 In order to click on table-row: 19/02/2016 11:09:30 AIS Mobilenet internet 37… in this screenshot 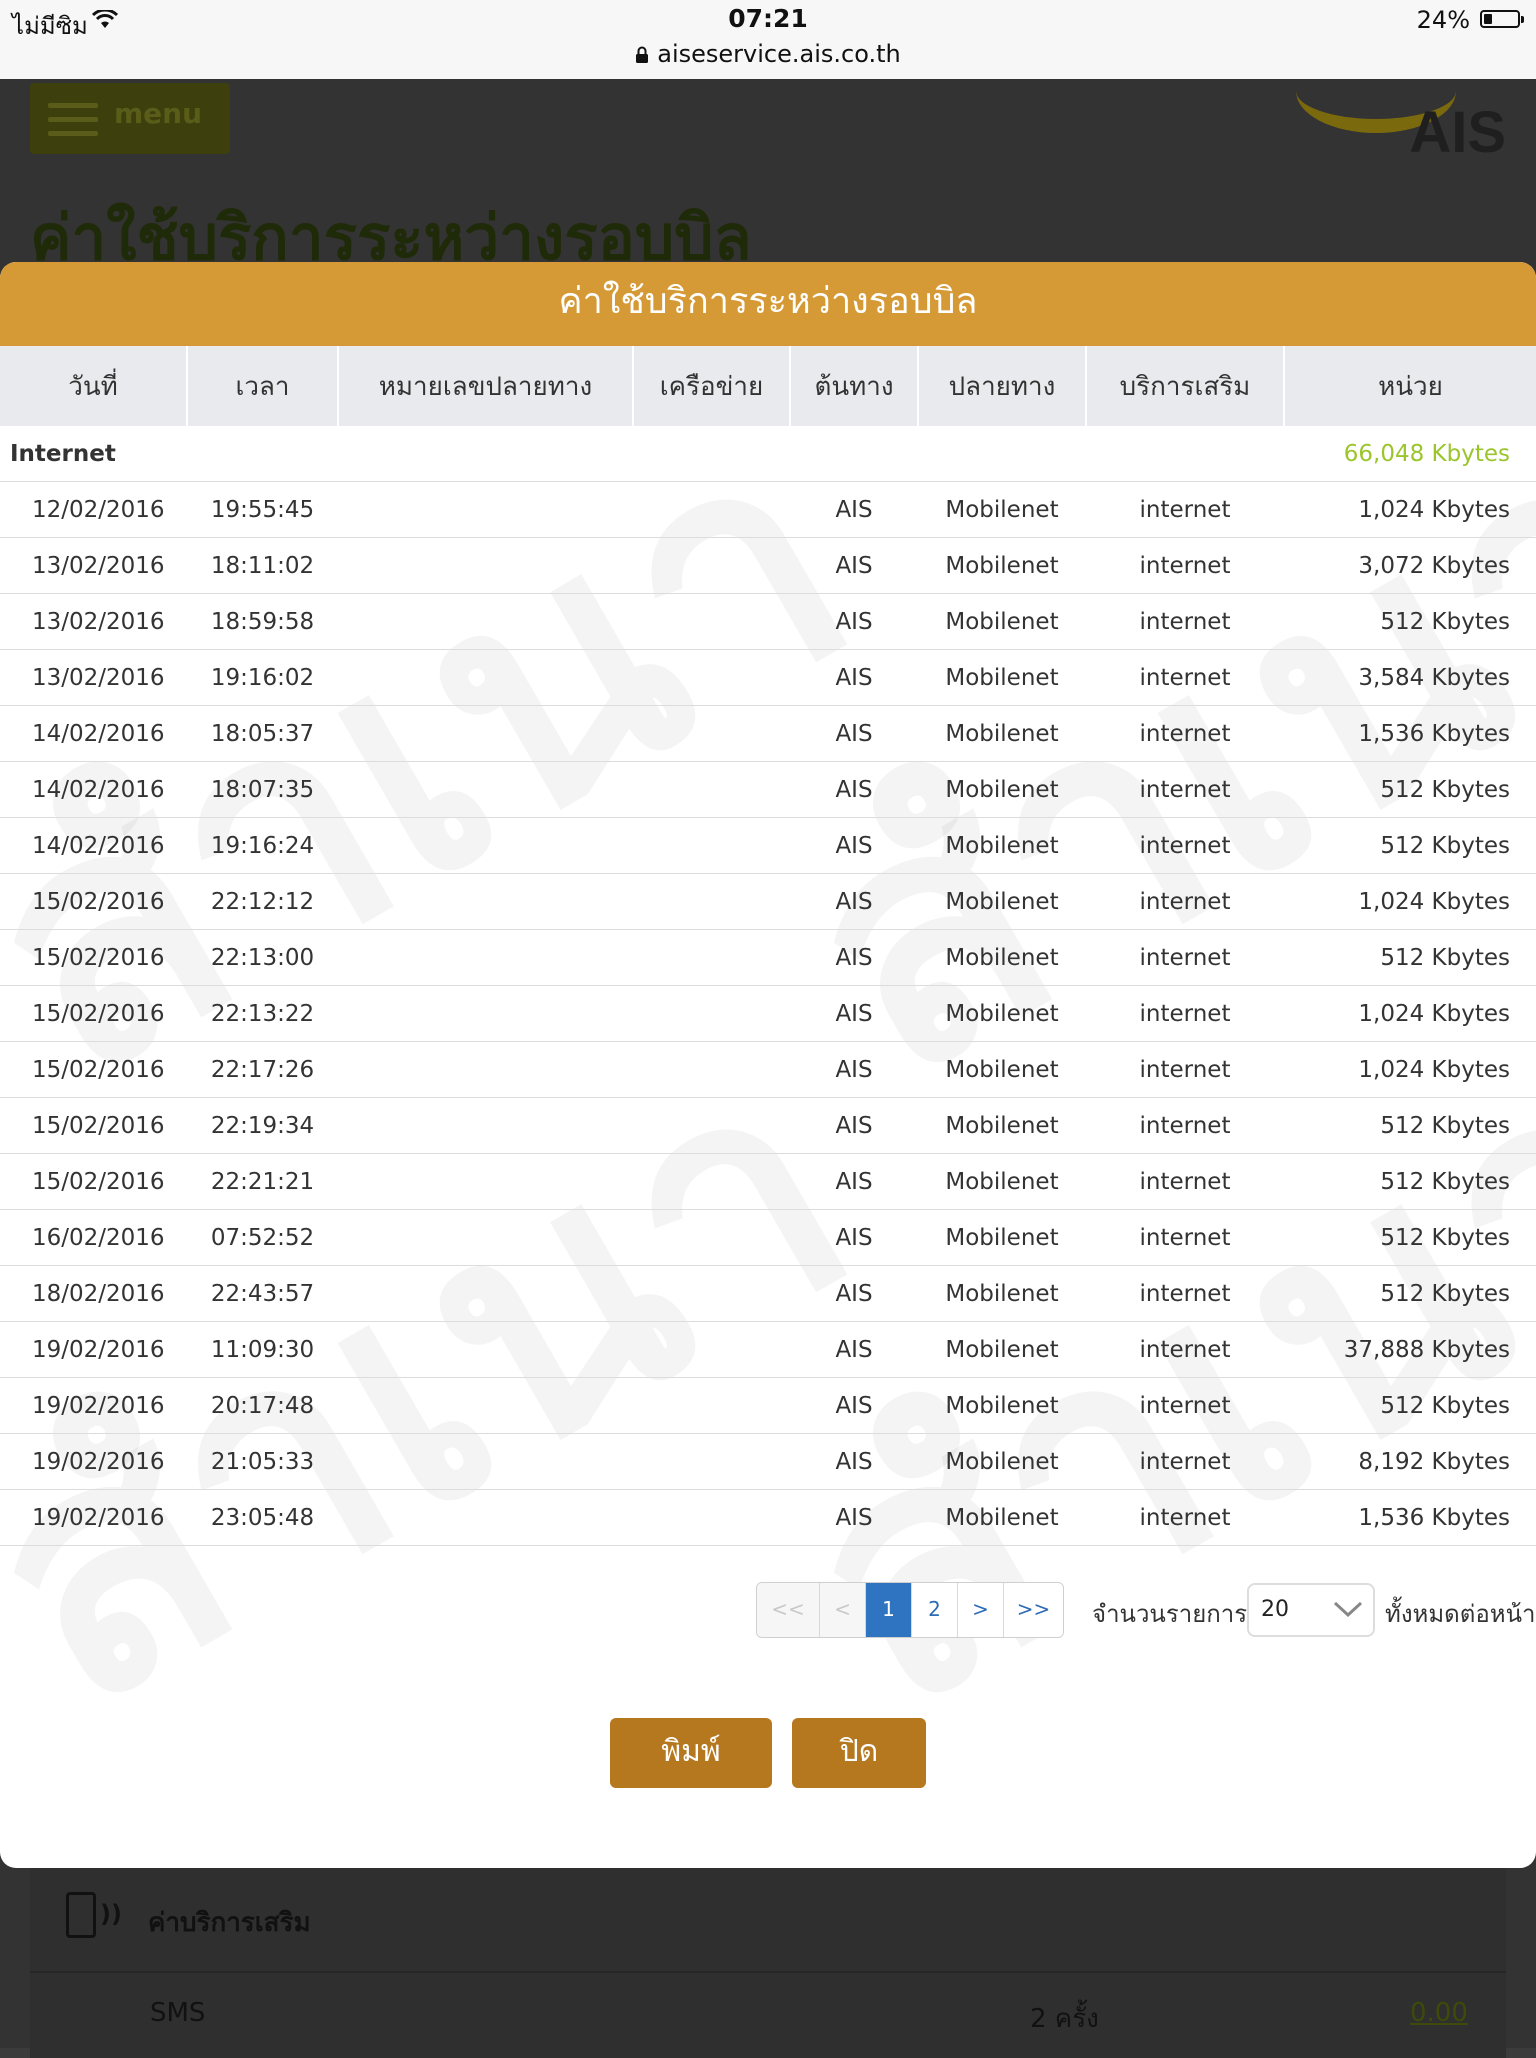, I will do `click(768, 1349)`.